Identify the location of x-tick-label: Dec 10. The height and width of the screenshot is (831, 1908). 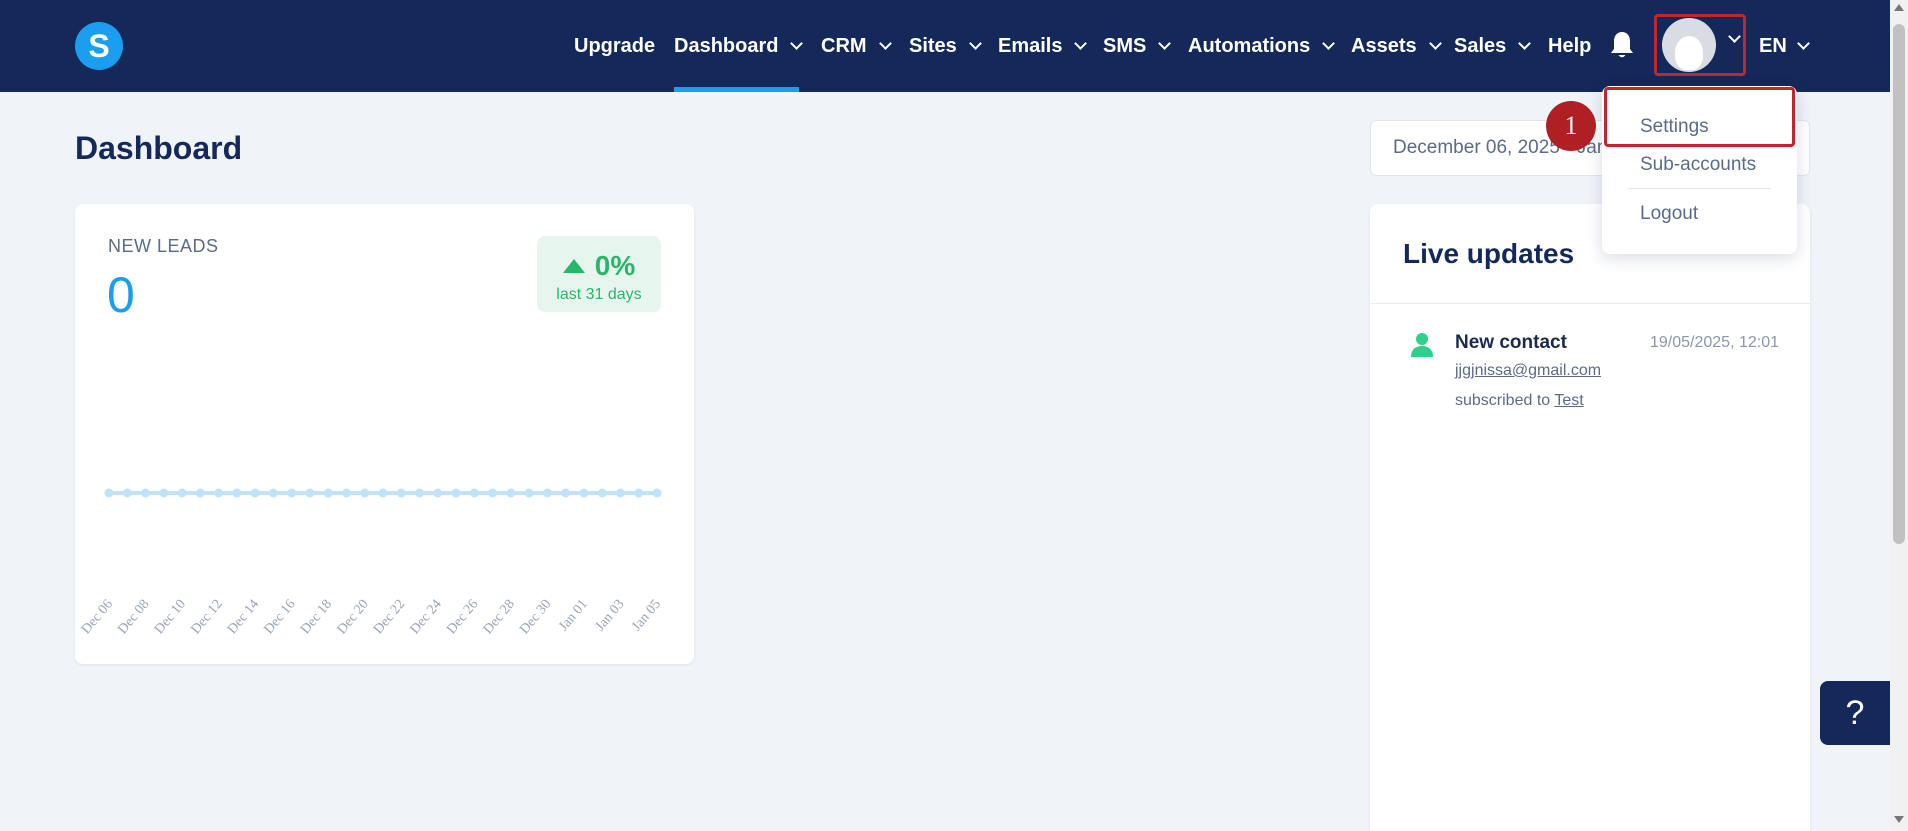
(170, 617).